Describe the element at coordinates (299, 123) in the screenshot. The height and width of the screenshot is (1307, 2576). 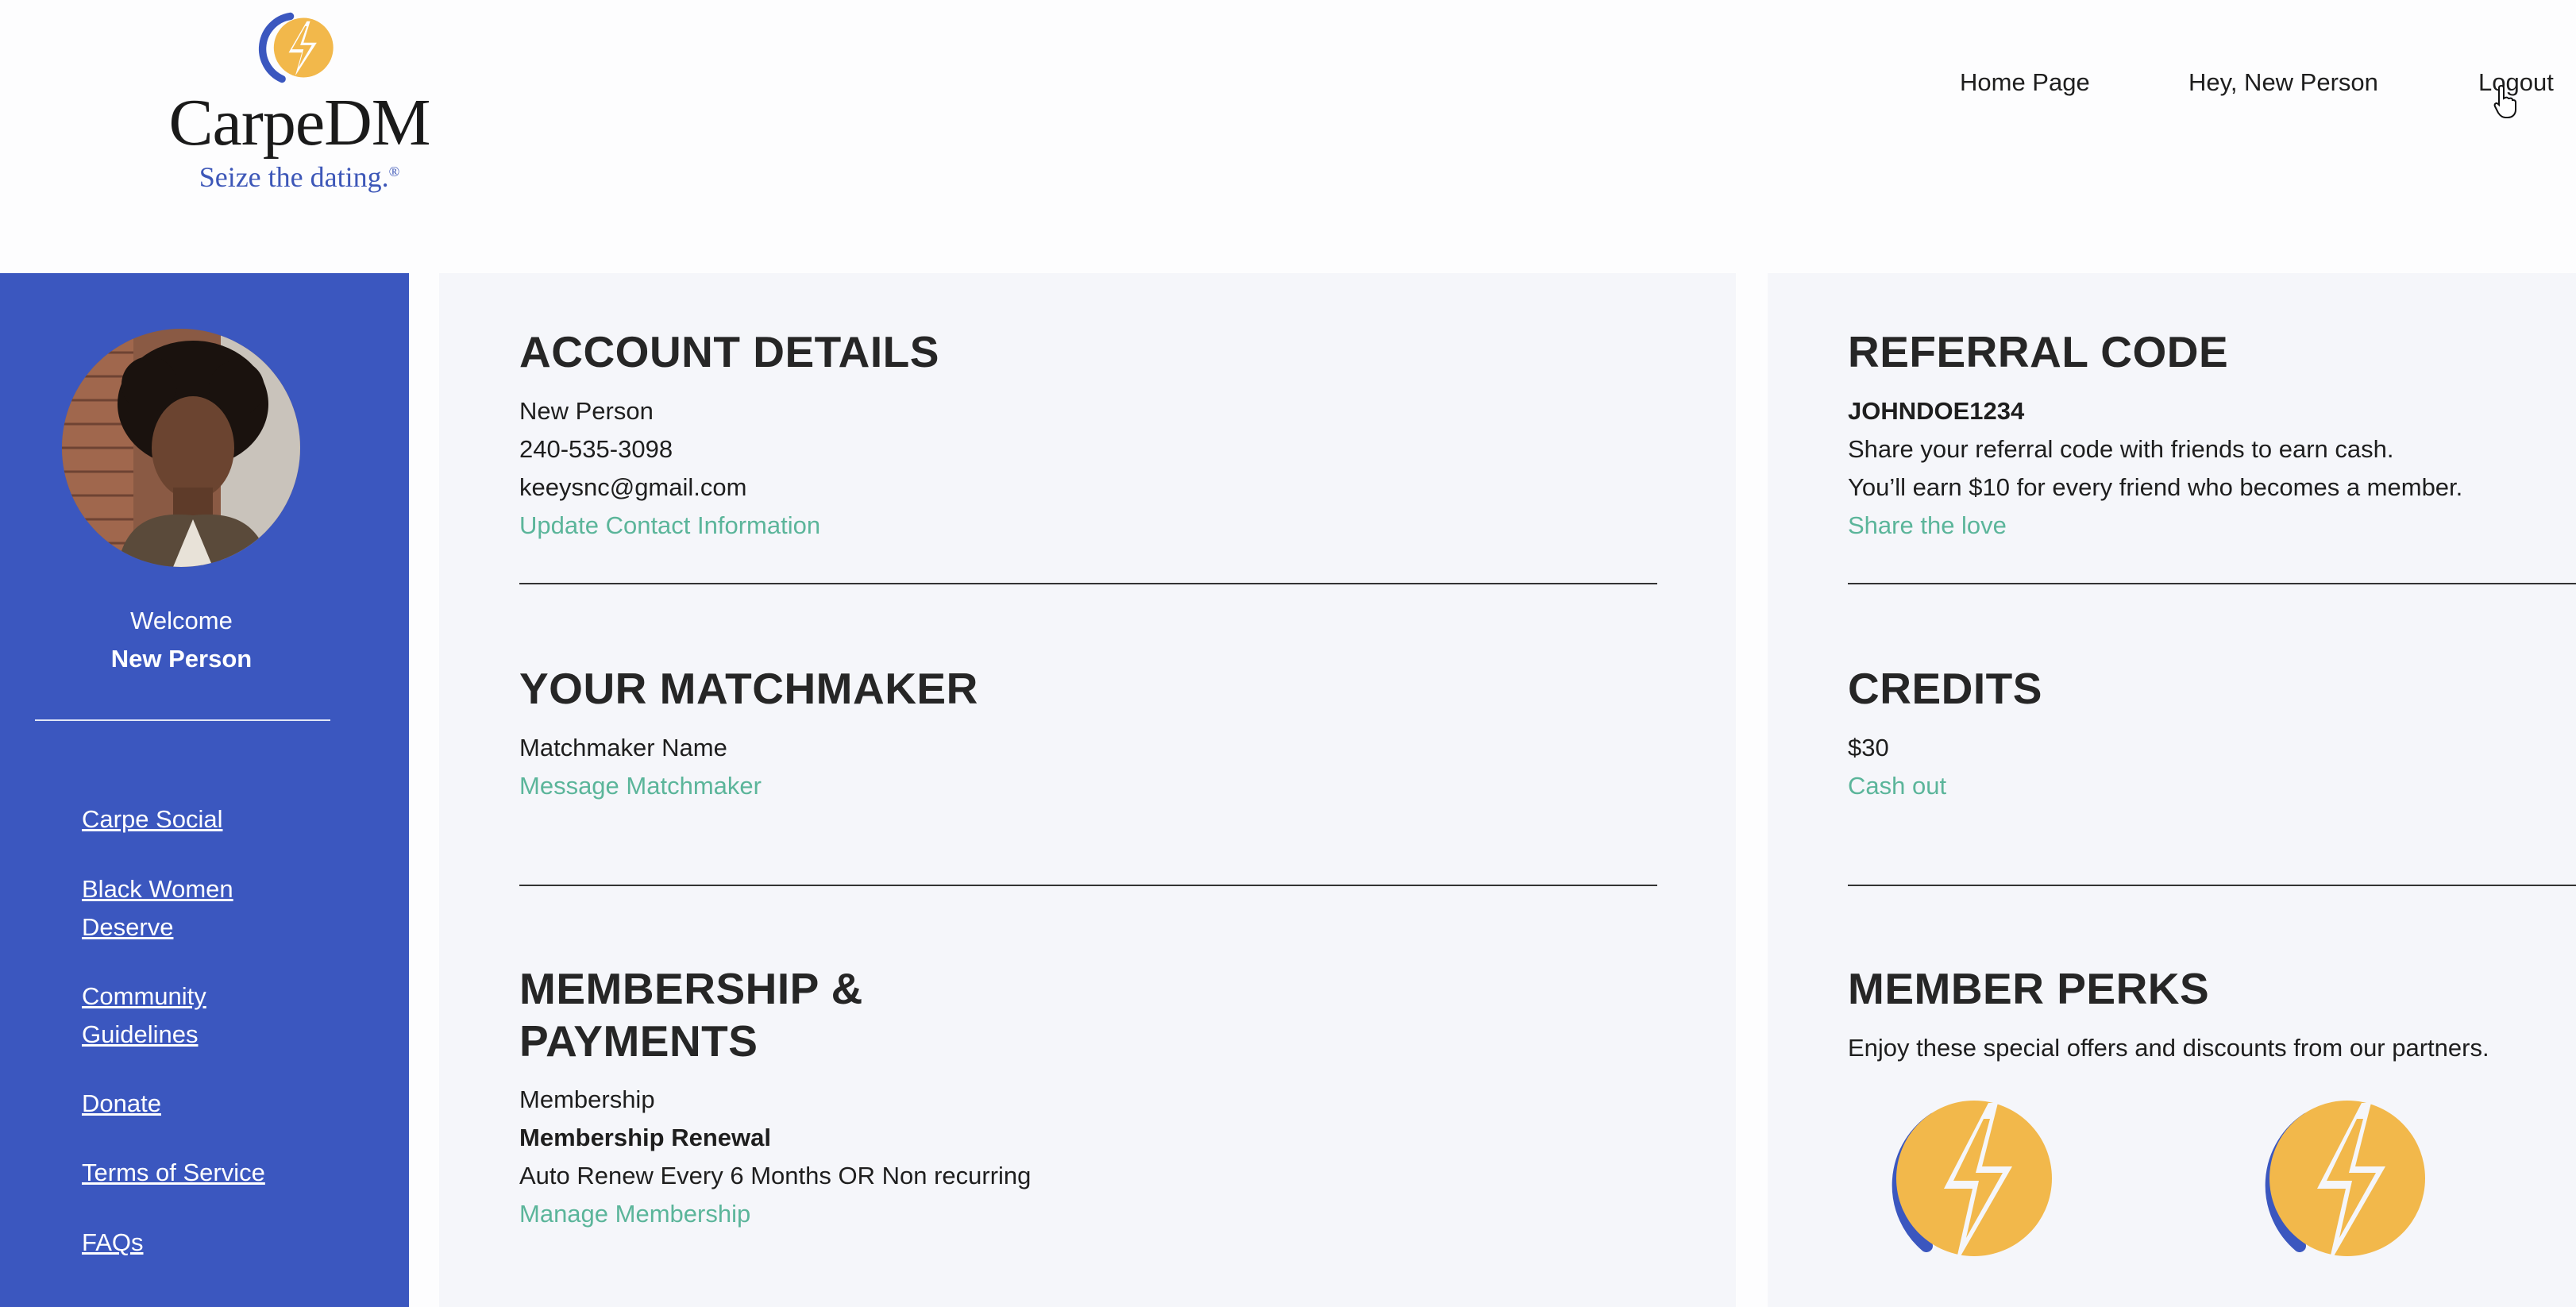
I see `logo-wordmark: CarpeDM` at that location.